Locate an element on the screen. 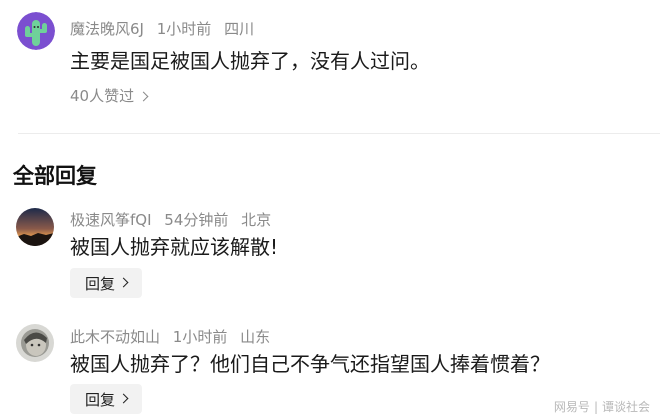 This screenshot has height=419, width=660. username: 魔法晚风6J is located at coordinates (107, 29).